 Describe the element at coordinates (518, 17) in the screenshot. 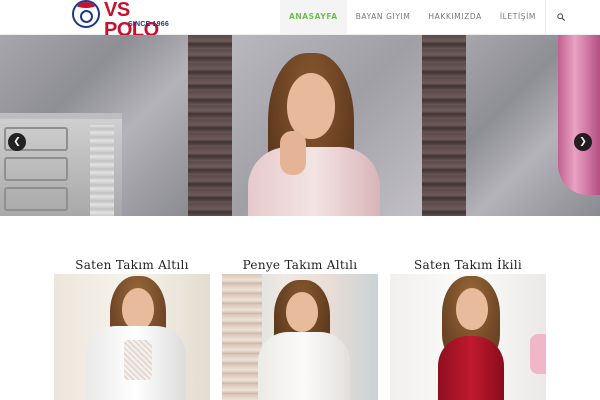

I see `nav-item-iletisim: İLETİŞİM` at that location.